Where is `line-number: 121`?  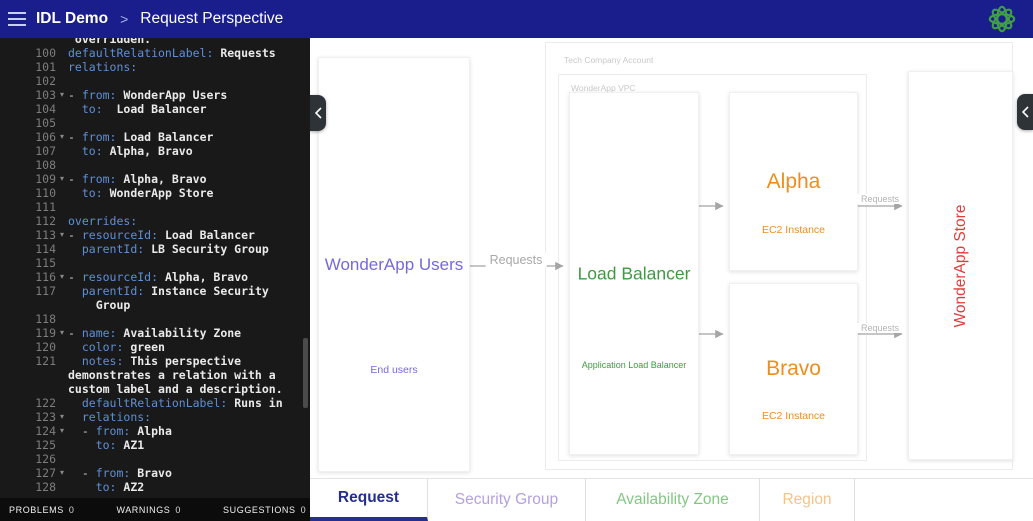
line-number: 121 is located at coordinates (45, 361).